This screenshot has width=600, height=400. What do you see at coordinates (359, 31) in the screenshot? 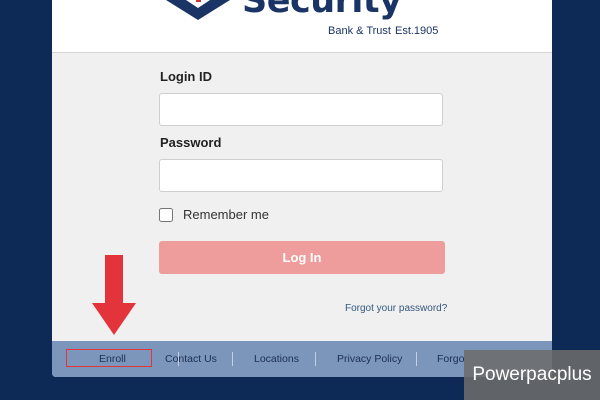
I see `brand-tagline: Bank & Trust` at bounding box center [359, 31].